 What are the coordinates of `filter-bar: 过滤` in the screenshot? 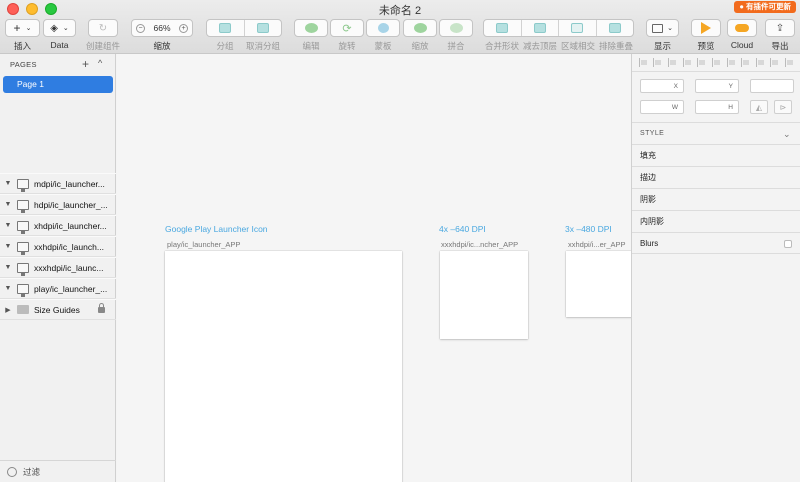 It's located at (58, 471).